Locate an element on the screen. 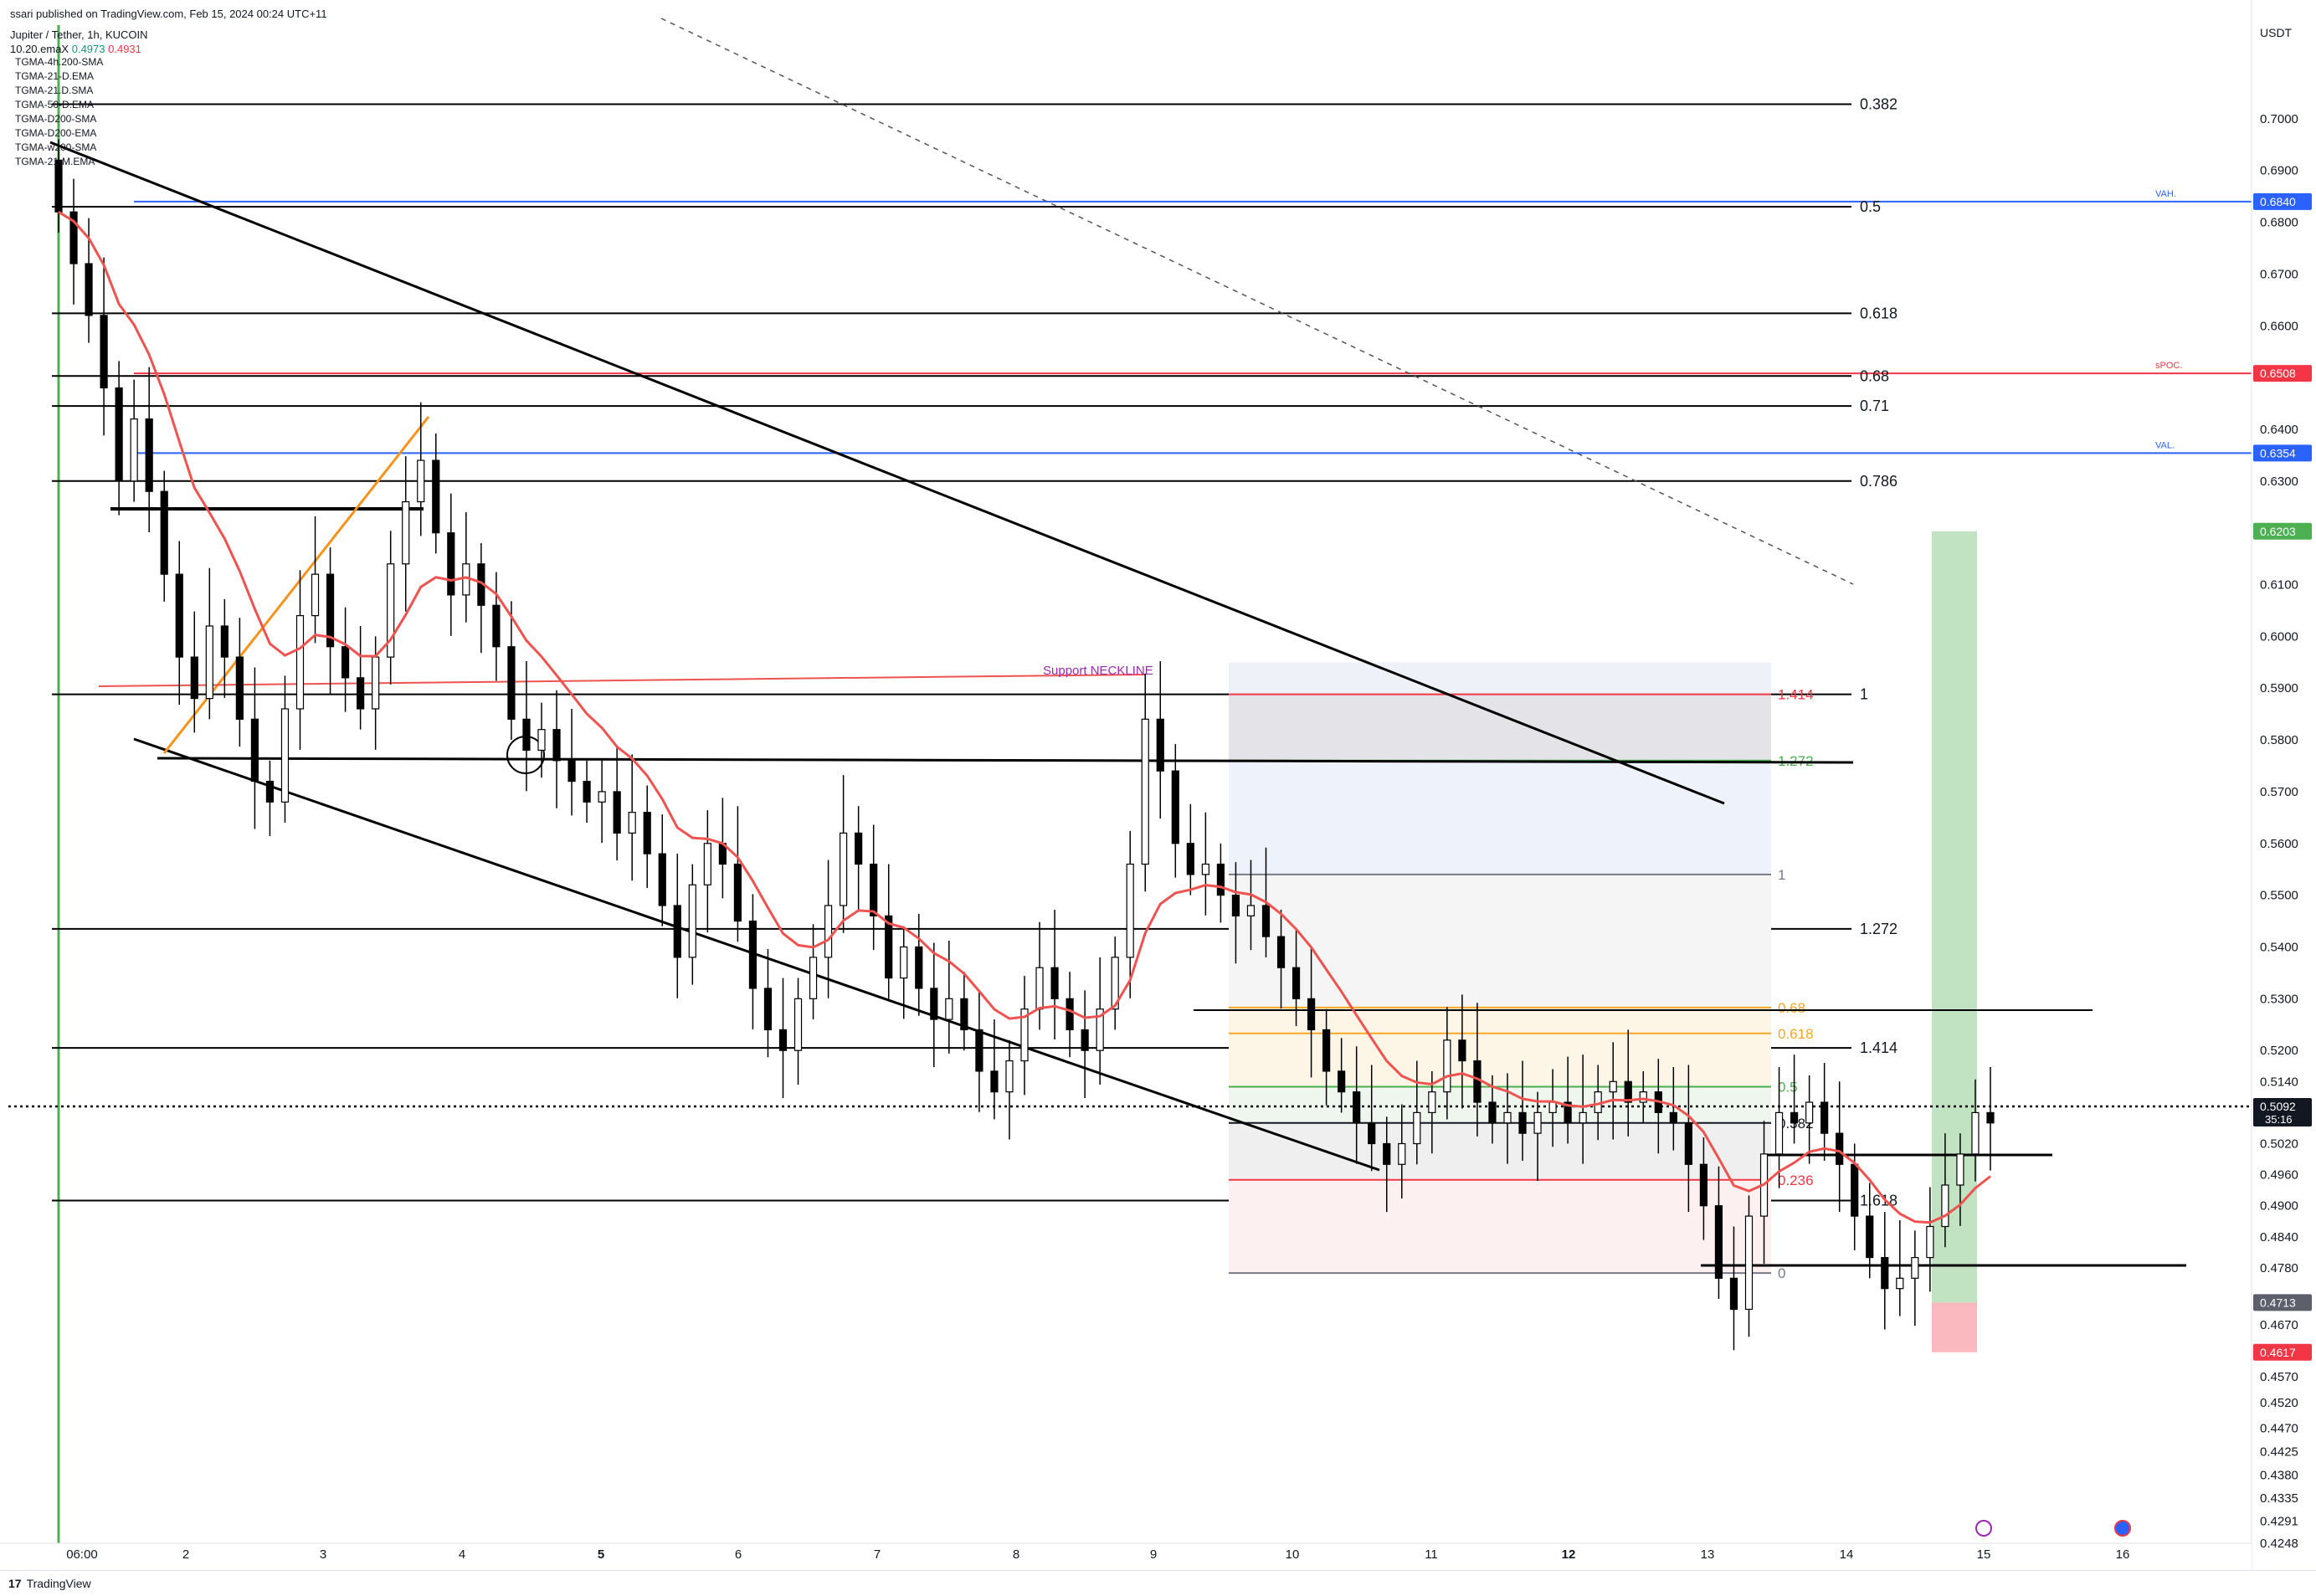 The image size is (2316, 1596). ema-legend: 10.20.emaX 0.4973 0.4931 is located at coordinates (75, 49).